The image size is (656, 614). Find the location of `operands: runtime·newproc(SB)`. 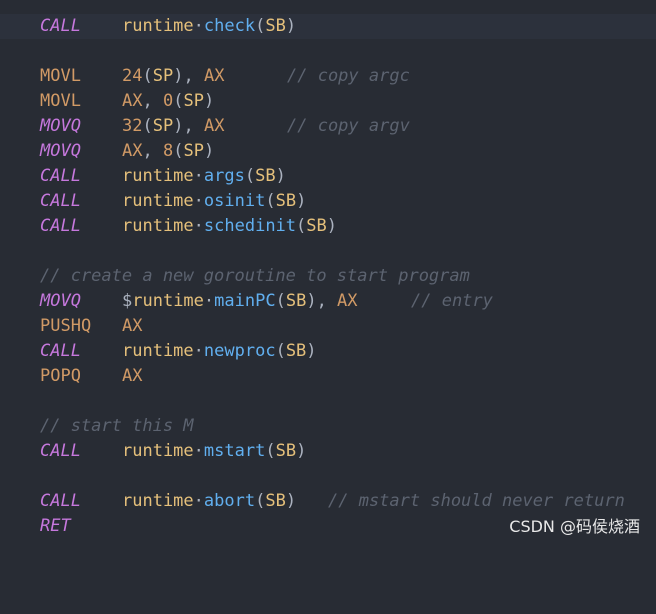

operands: runtime·newproc(SB) is located at coordinates (219, 351).